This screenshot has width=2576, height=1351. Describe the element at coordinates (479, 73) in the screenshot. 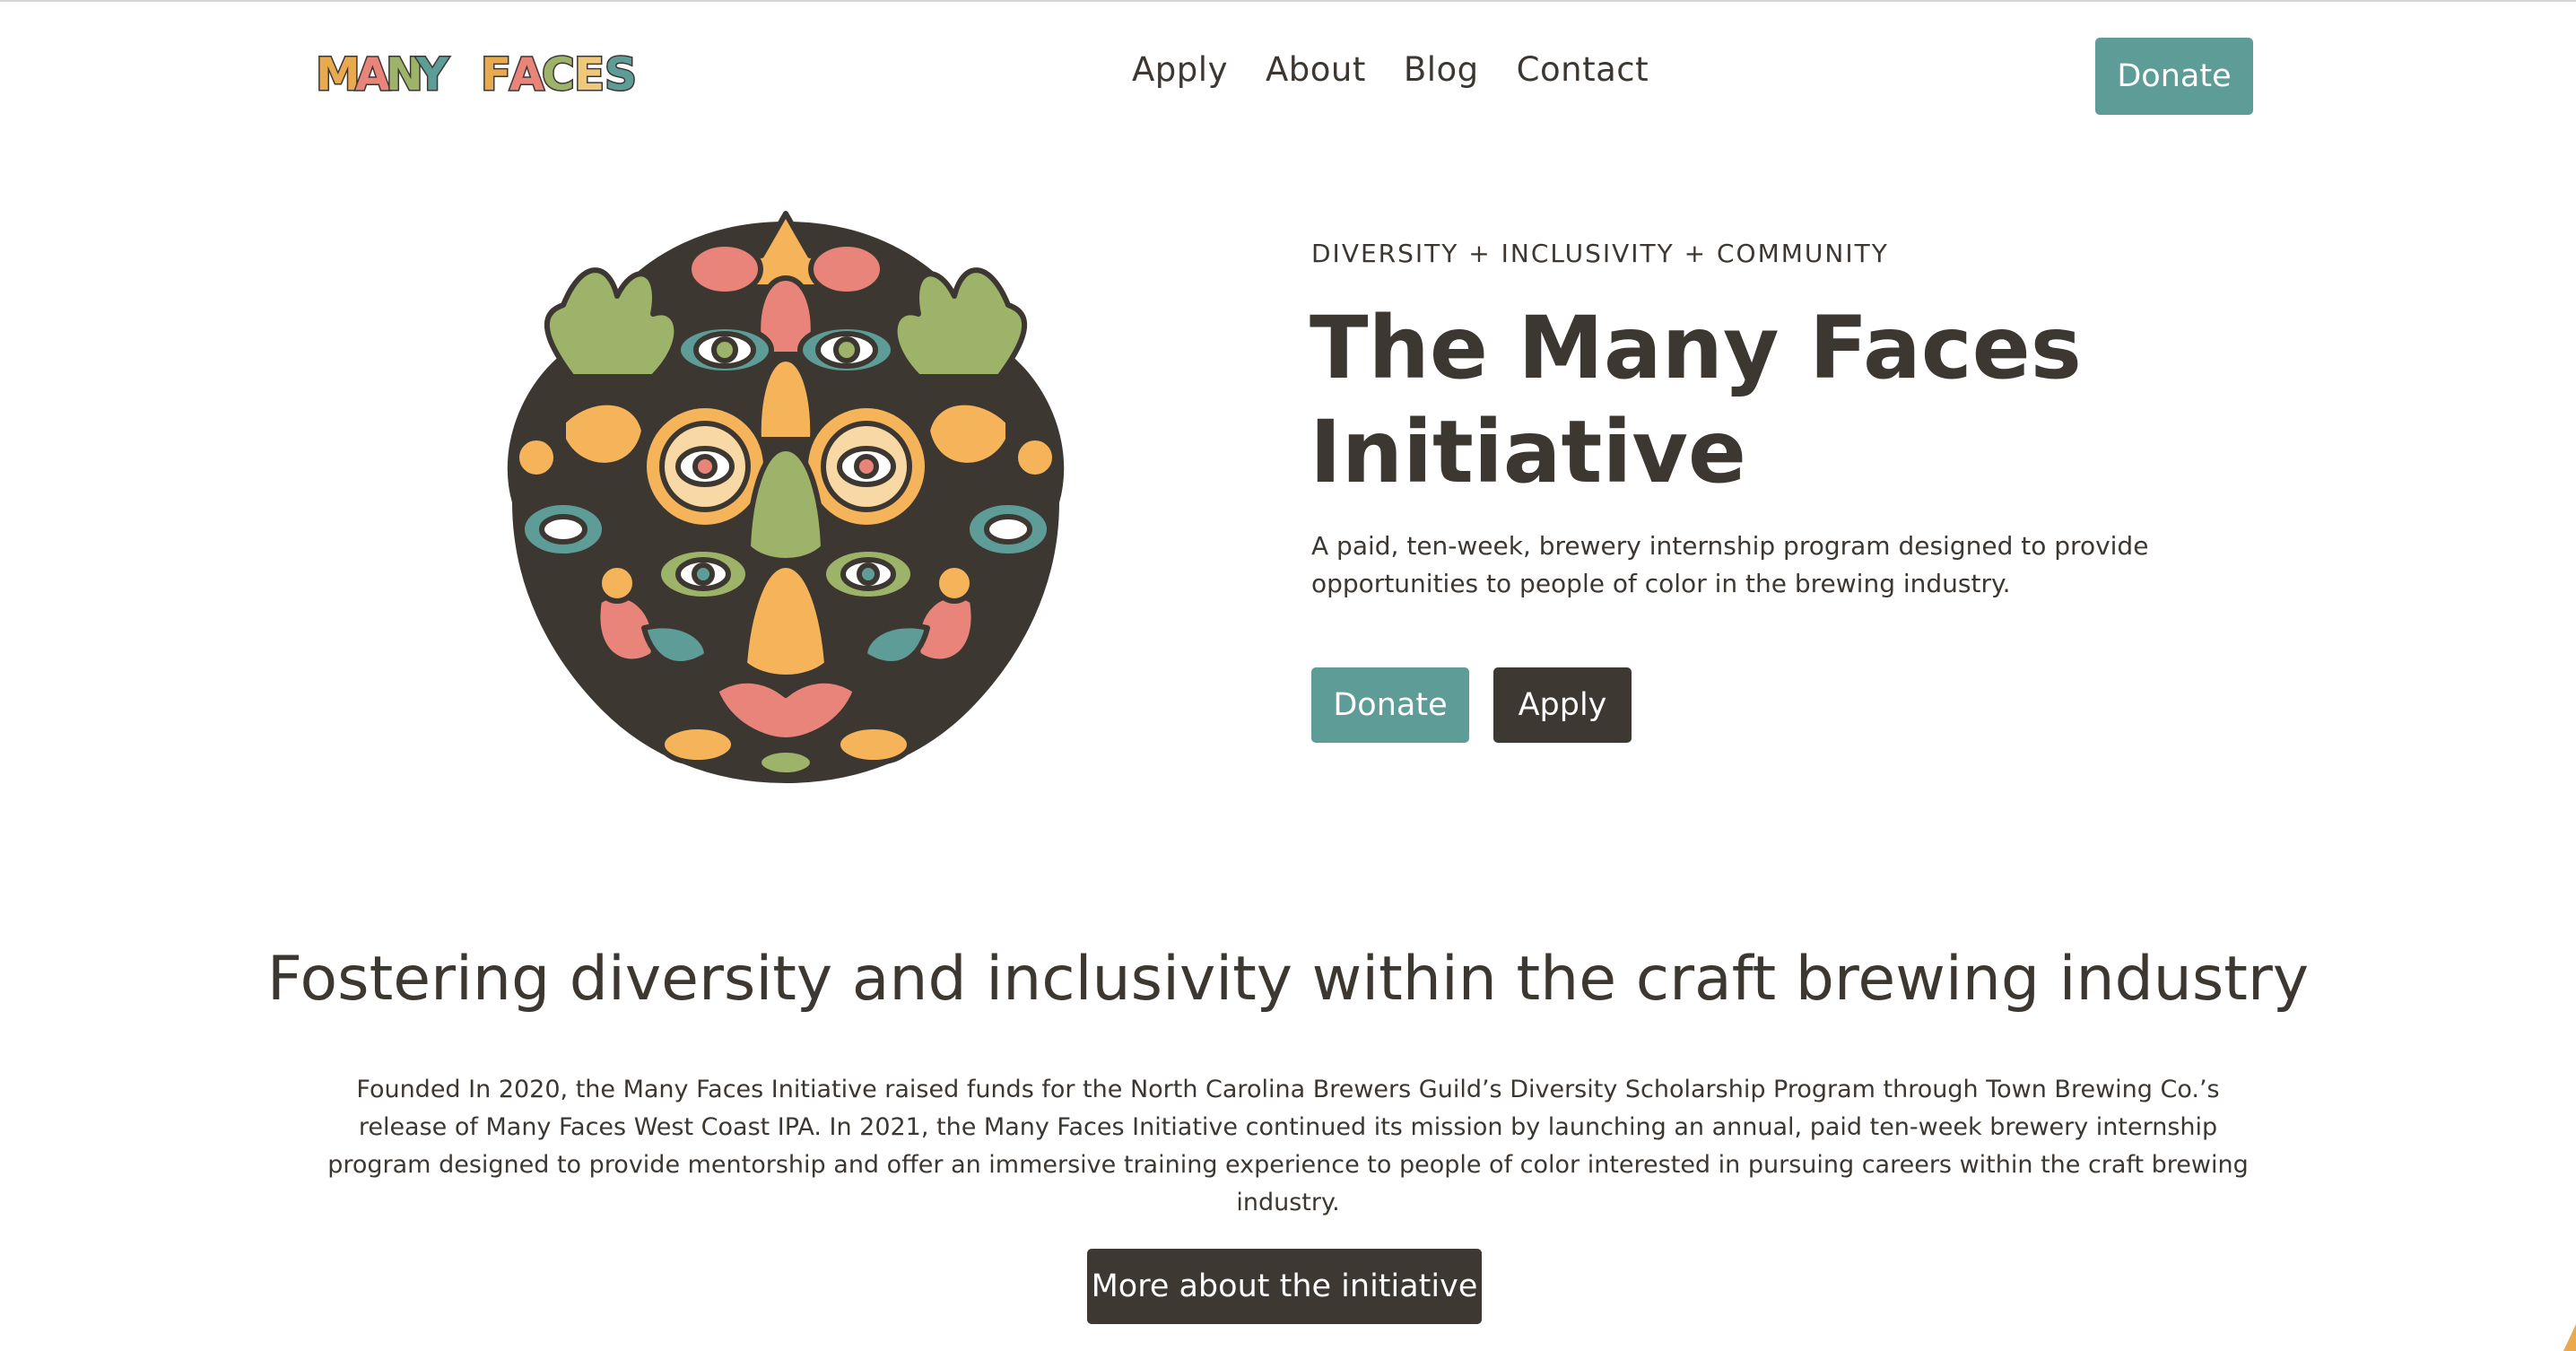

I see `many-faces-logo: M A N Y F A C E S` at that location.